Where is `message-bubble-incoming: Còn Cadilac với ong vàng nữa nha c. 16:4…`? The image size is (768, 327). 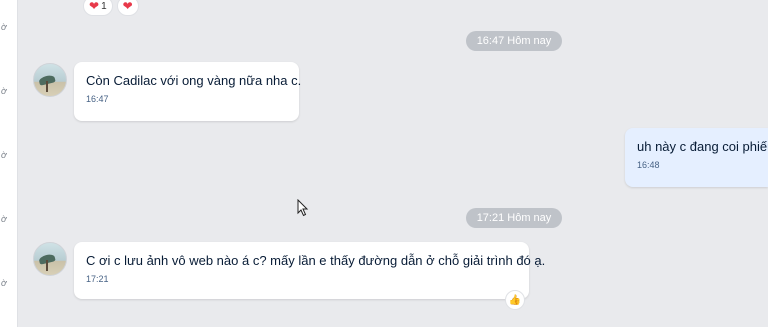 message-bubble-incoming: Còn Cadilac với ong vàng nữa nha c. 16:4… is located at coordinates (188, 91).